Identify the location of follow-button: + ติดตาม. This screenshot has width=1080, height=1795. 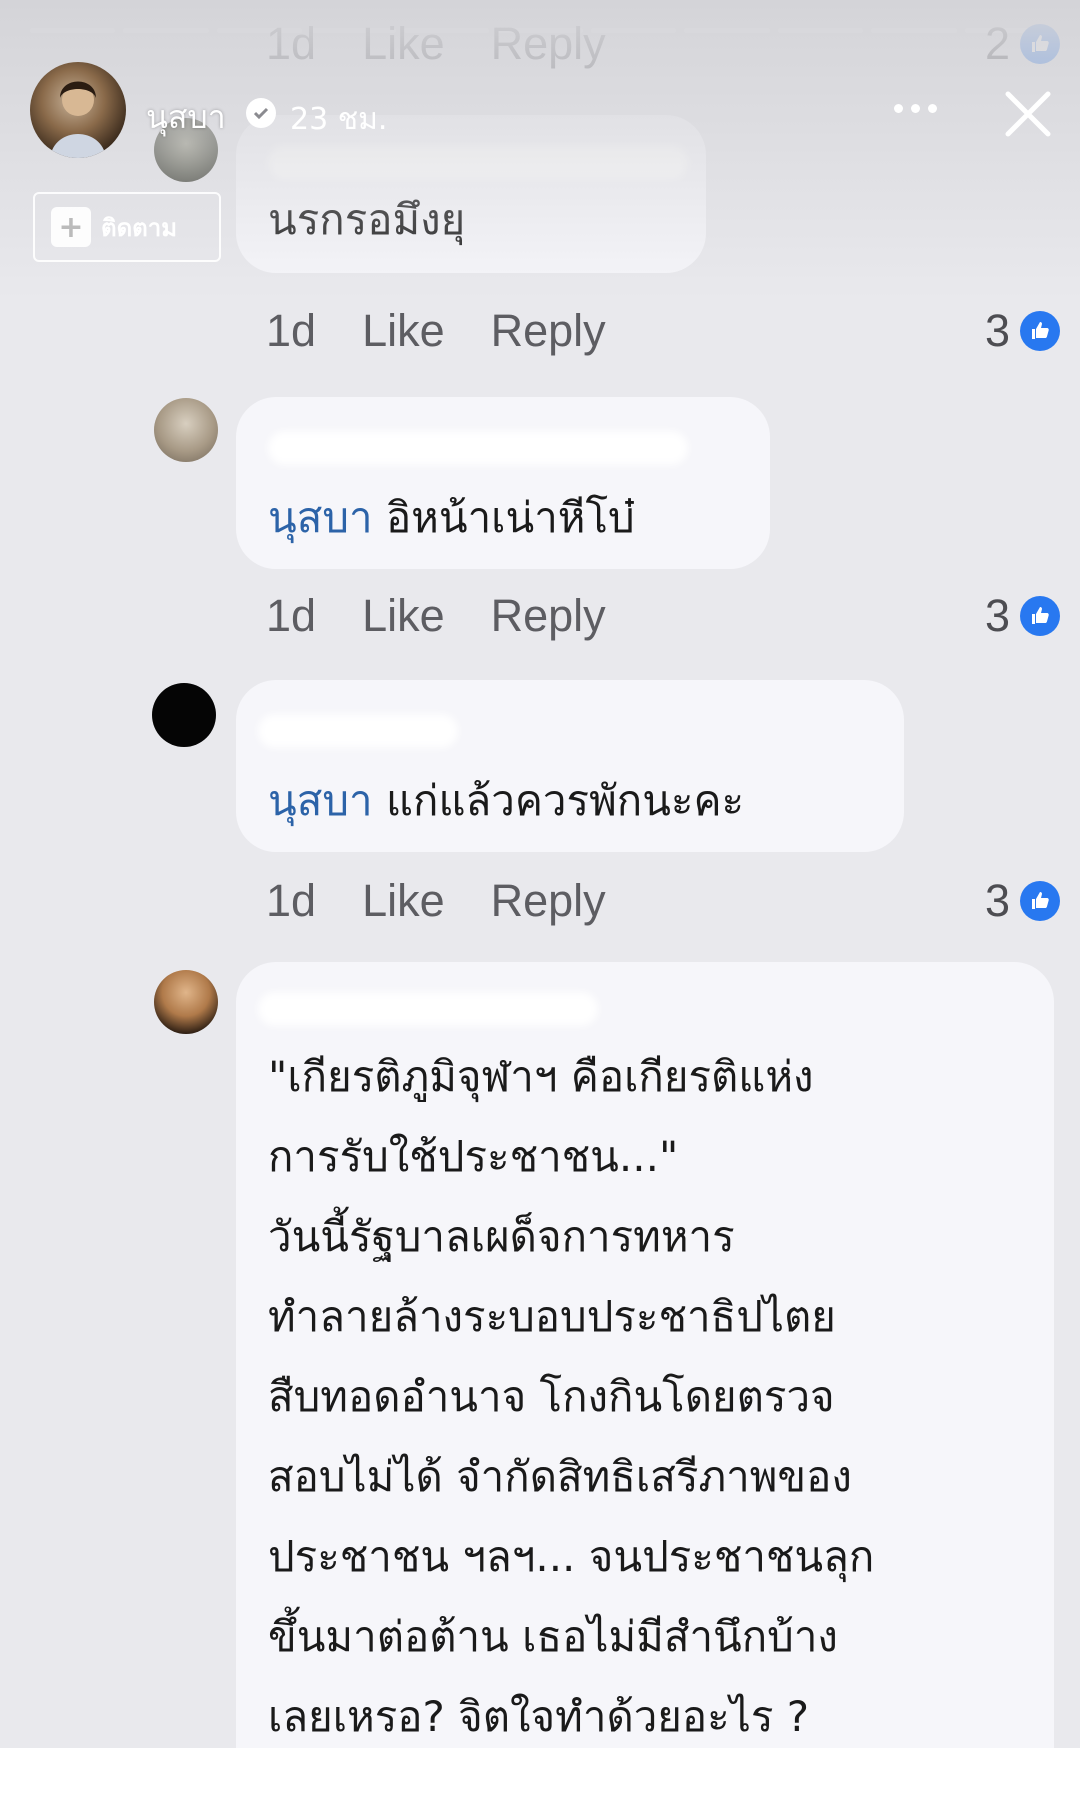
(127, 227).